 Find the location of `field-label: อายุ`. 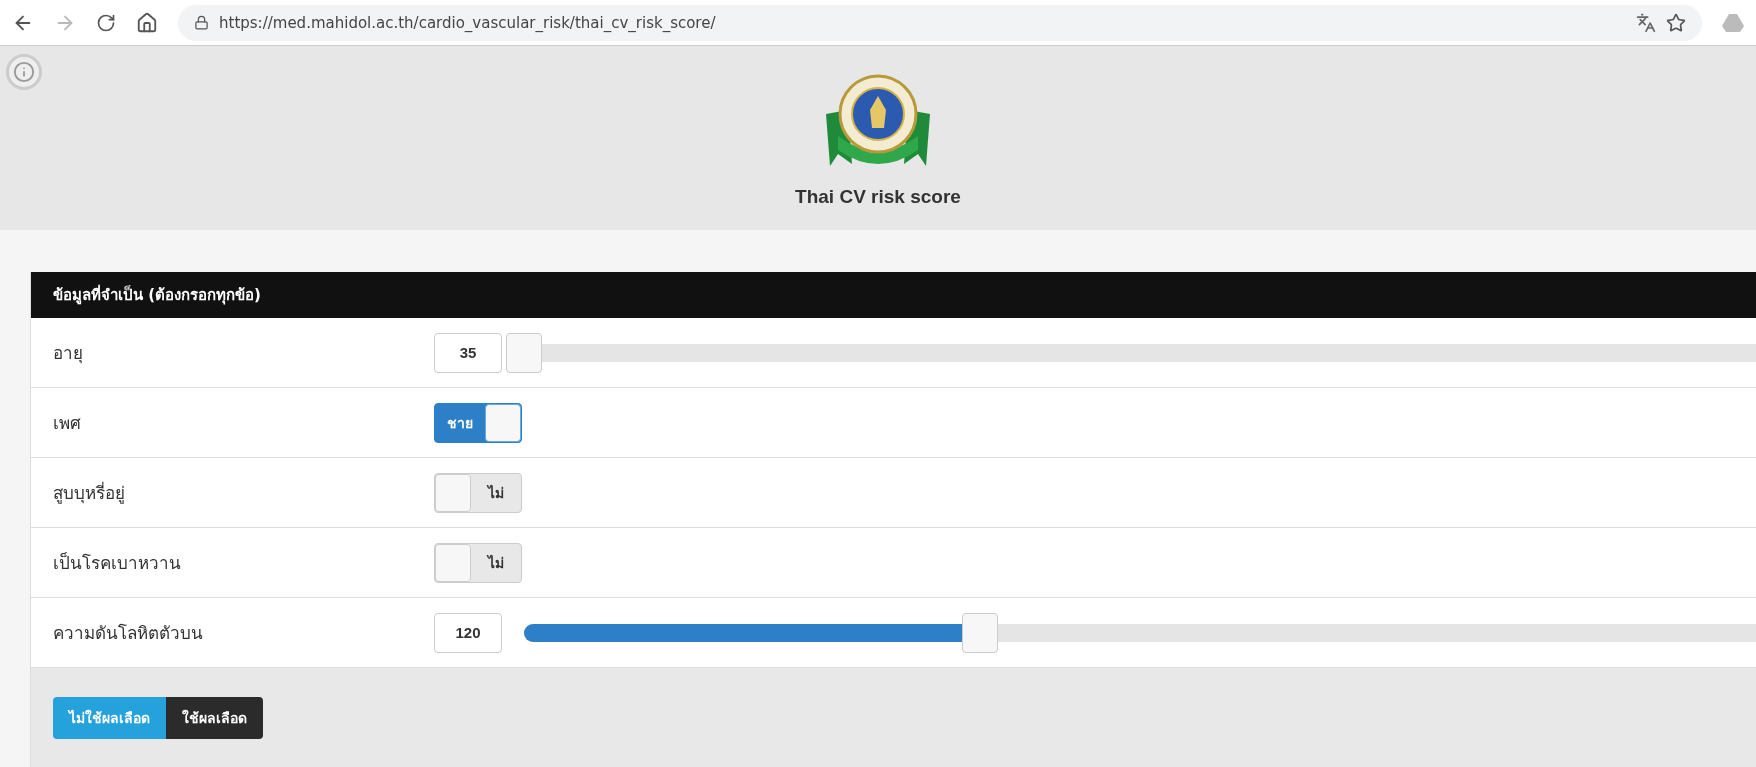

field-label: อายุ is located at coordinates (68, 354).